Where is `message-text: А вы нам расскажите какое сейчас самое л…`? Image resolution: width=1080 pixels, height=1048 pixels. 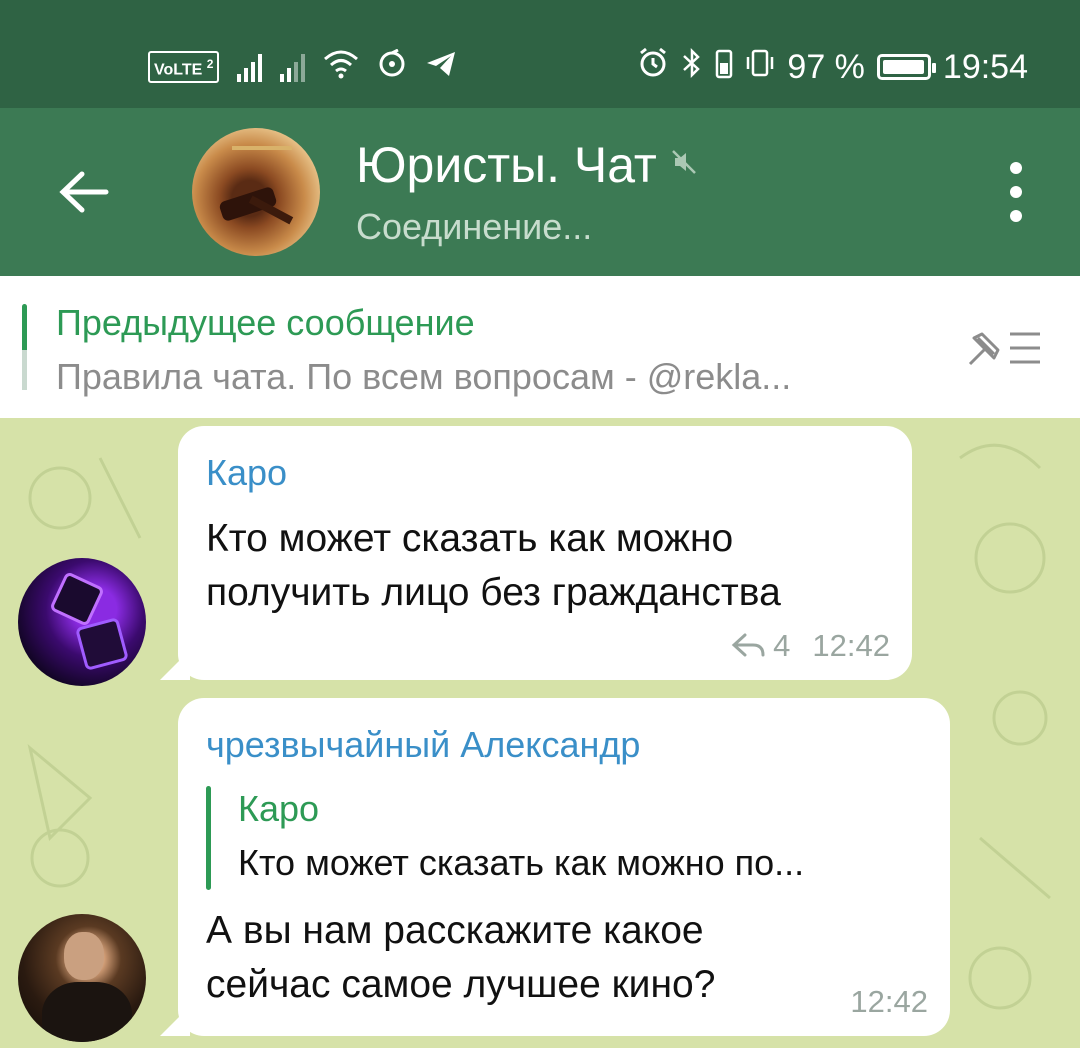 message-text: А вы нам расскажите какое сейчас самое л… is located at coordinates (461, 957).